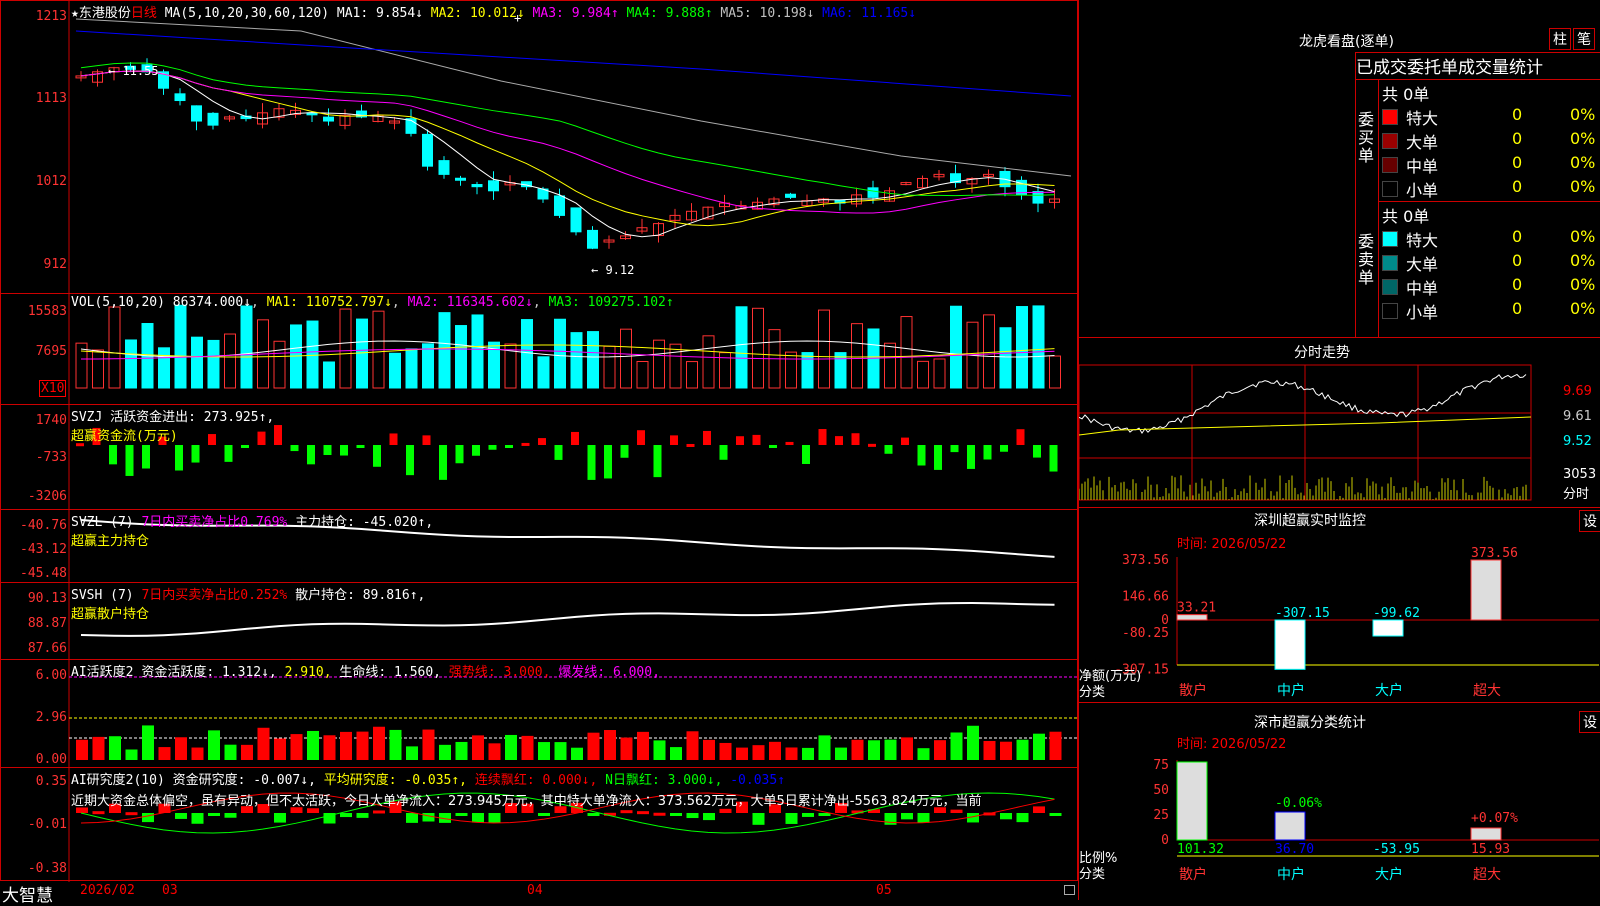  Describe the element at coordinates (379, 13) in the screenshot. I see `ma-value: MA1: 9.854↓` at that location.